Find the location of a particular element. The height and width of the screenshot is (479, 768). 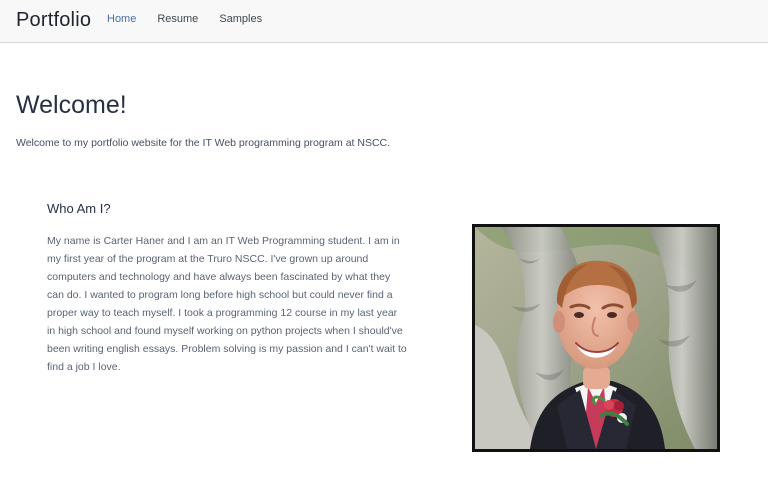

nav-samples-link: Samples is located at coordinates (240, 19).